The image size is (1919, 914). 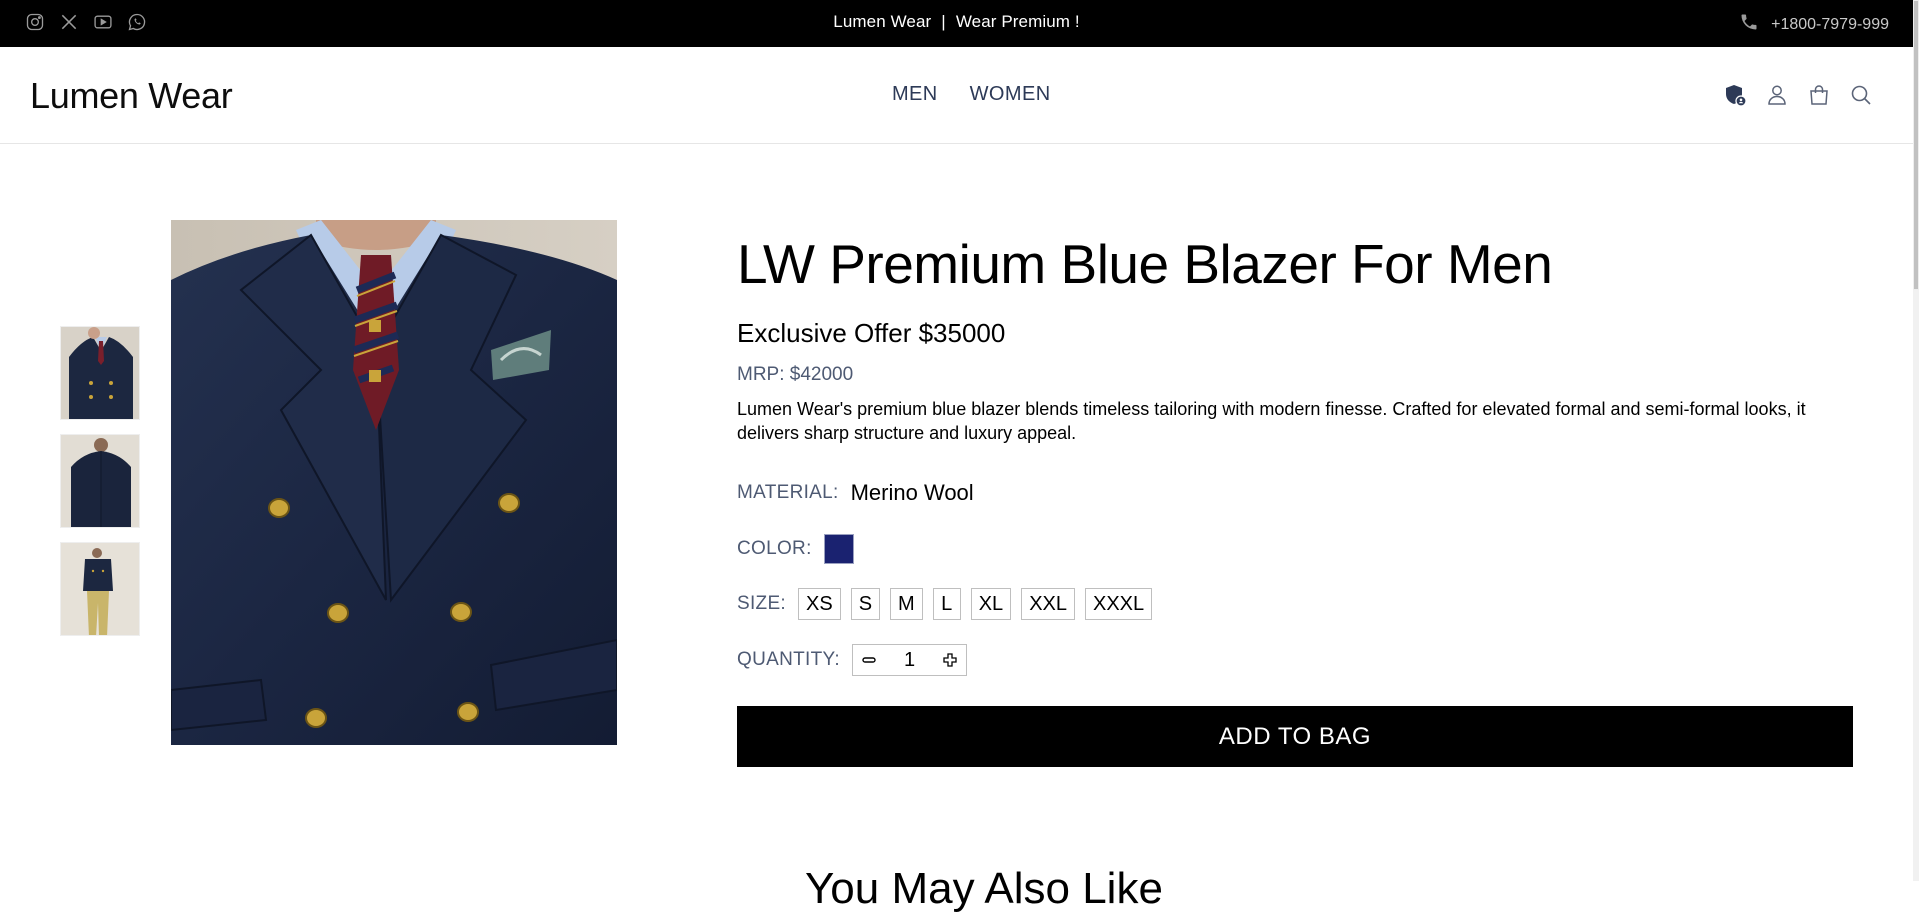 I want to click on quantity-value: 1, so click(x=909, y=660).